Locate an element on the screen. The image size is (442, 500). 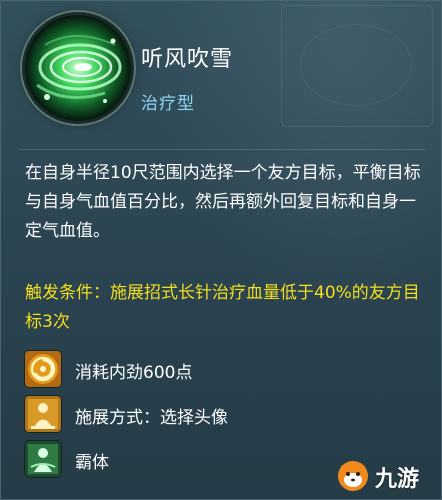
attribute-label-cost: 消耗内劲600点 is located at coordinates (134, 373).